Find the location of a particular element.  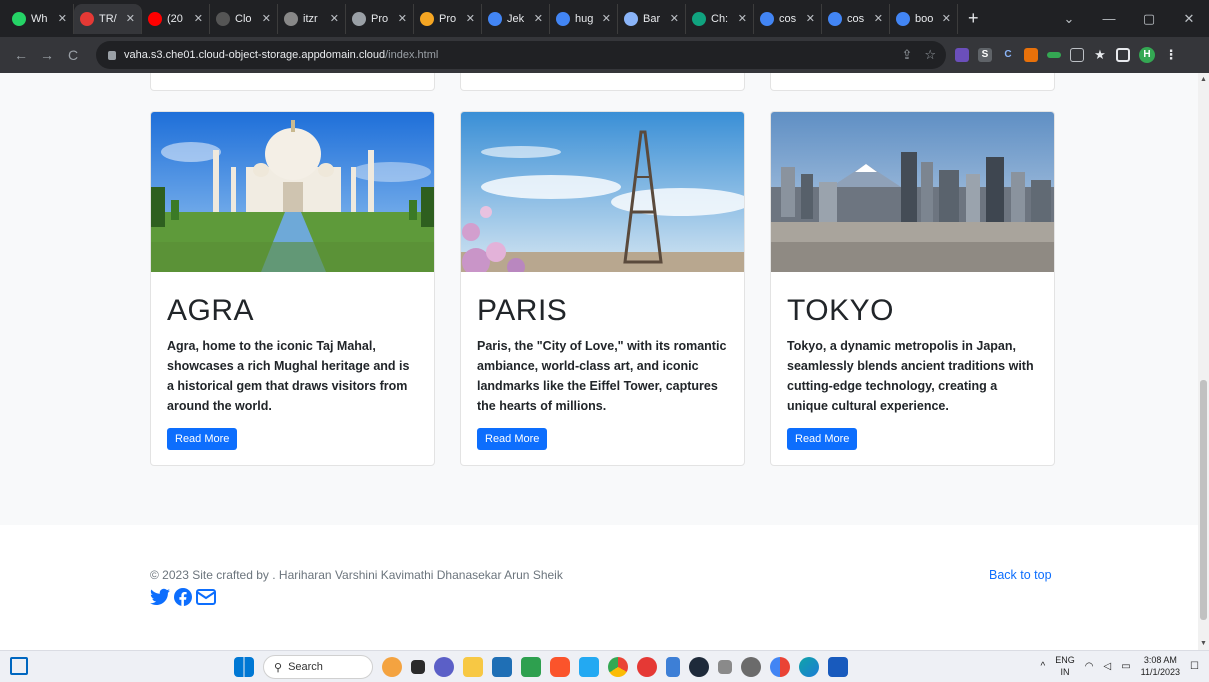

volume-icon: ◁ is located at coordinates (1108, 666).